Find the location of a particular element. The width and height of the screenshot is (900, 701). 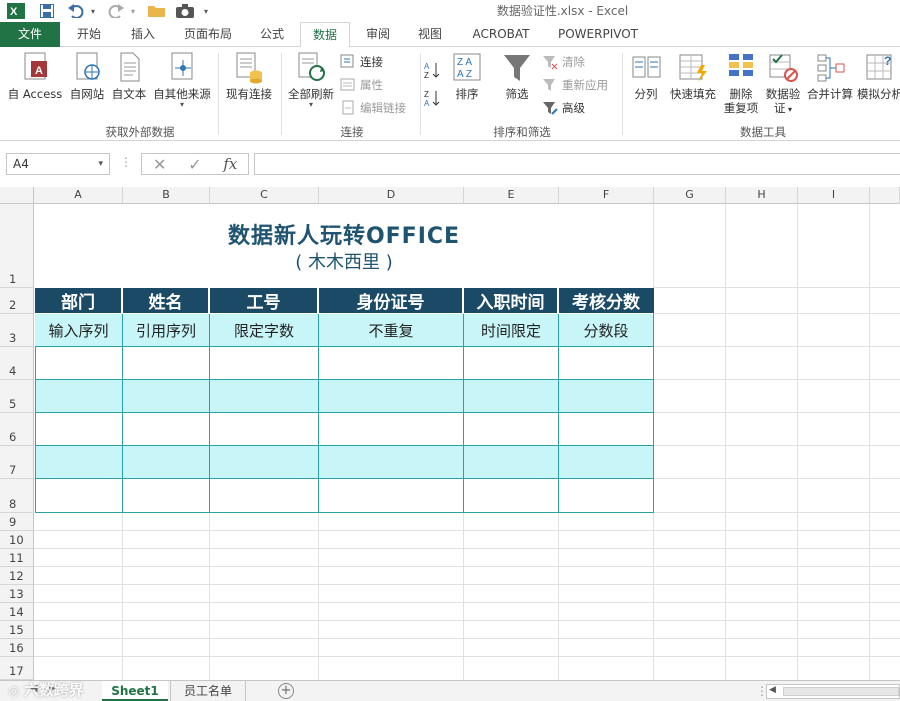

tab-file: 文件 is located at coordinates (30, 34).